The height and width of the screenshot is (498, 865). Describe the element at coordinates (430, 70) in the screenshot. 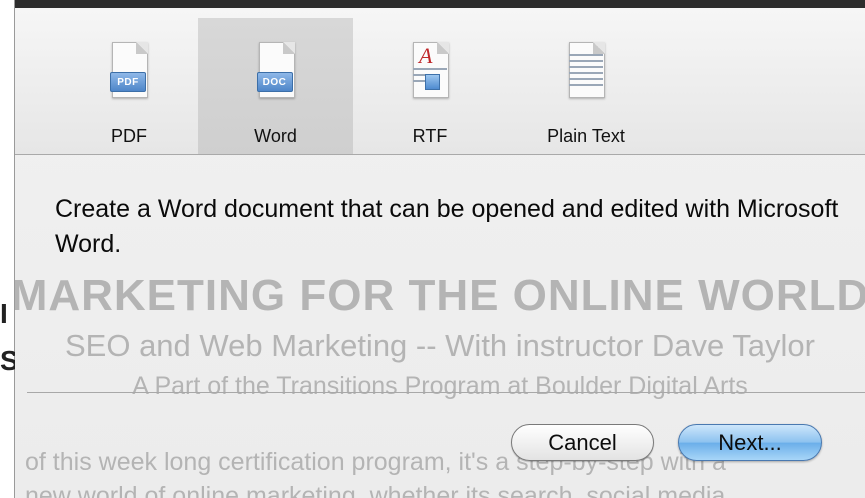

I see `rtf-document-icon: A` at that location.